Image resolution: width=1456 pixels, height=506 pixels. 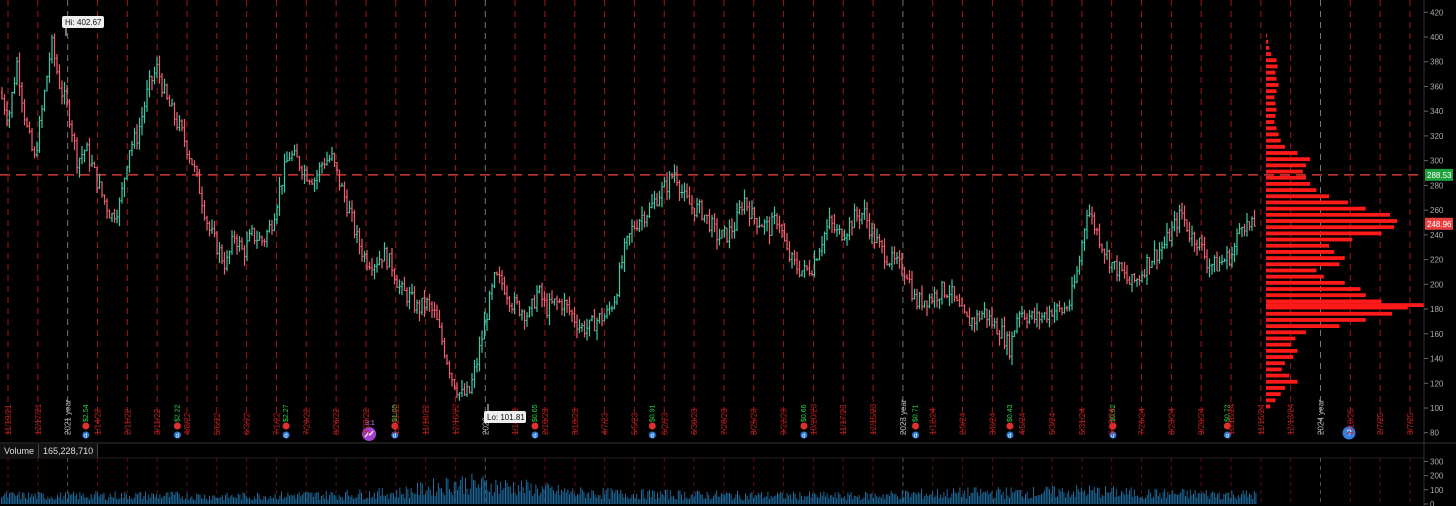 What do you see at coordinates (1439, 223) in the screenshot?
I see `prev-price-tag: 248.96` at bounding box center [1439, 223].